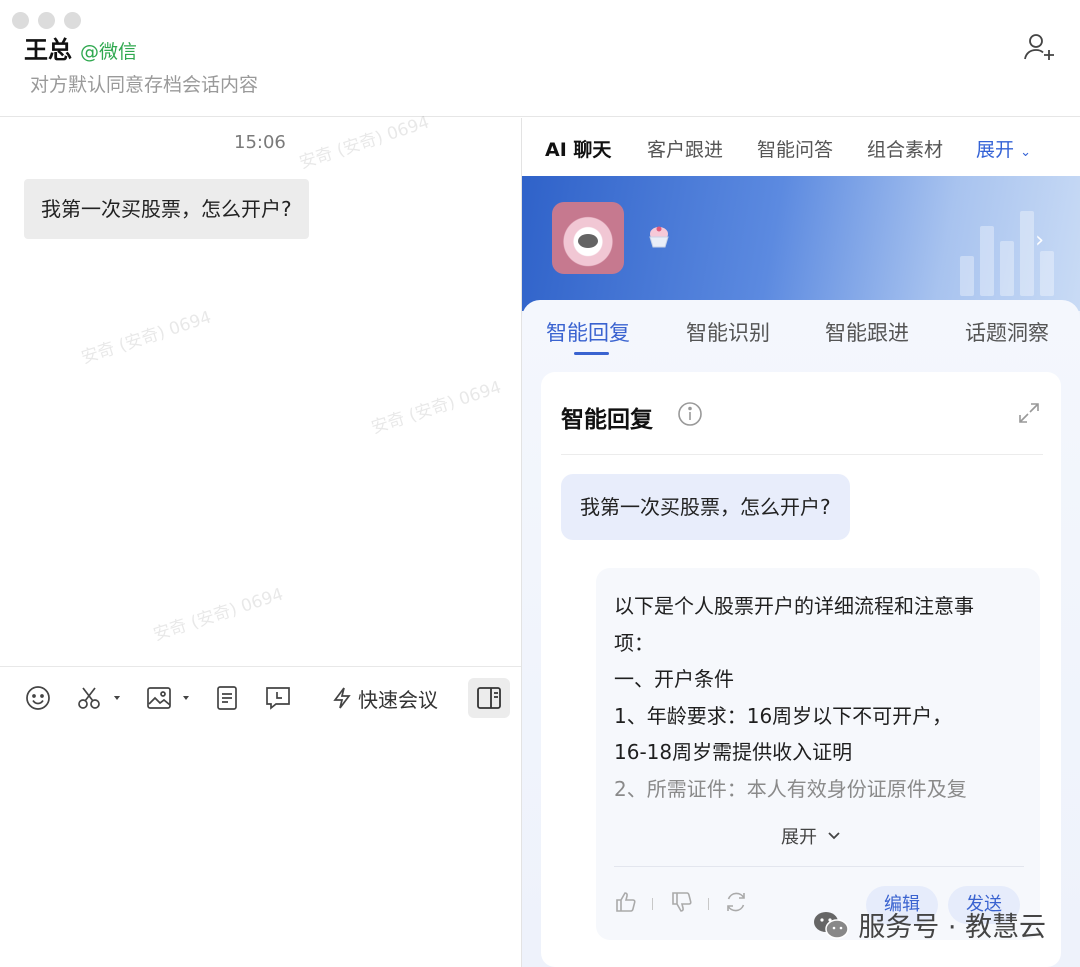 This screenshot has height=967, width=1080. I want to click on answer-line: 项：, so click(634, 642).